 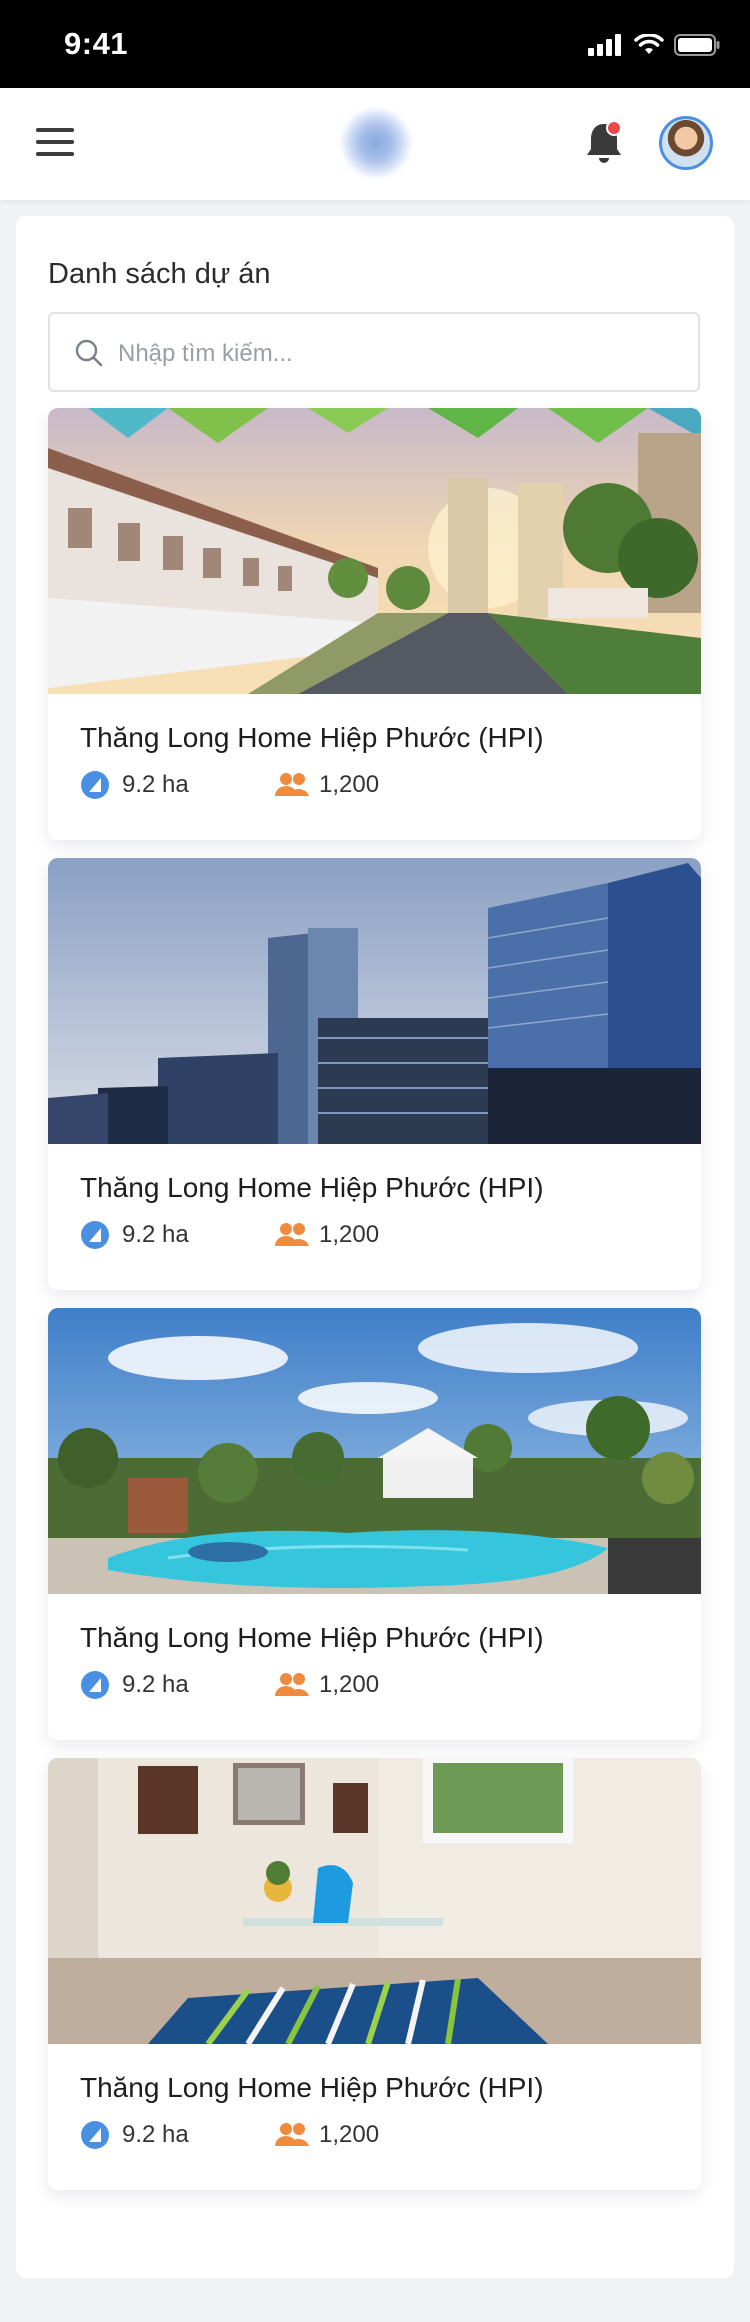 What do you see at coordinates (686, 143) in the screenshot?
I see `user-avatar` at bounding box center [686, 143].